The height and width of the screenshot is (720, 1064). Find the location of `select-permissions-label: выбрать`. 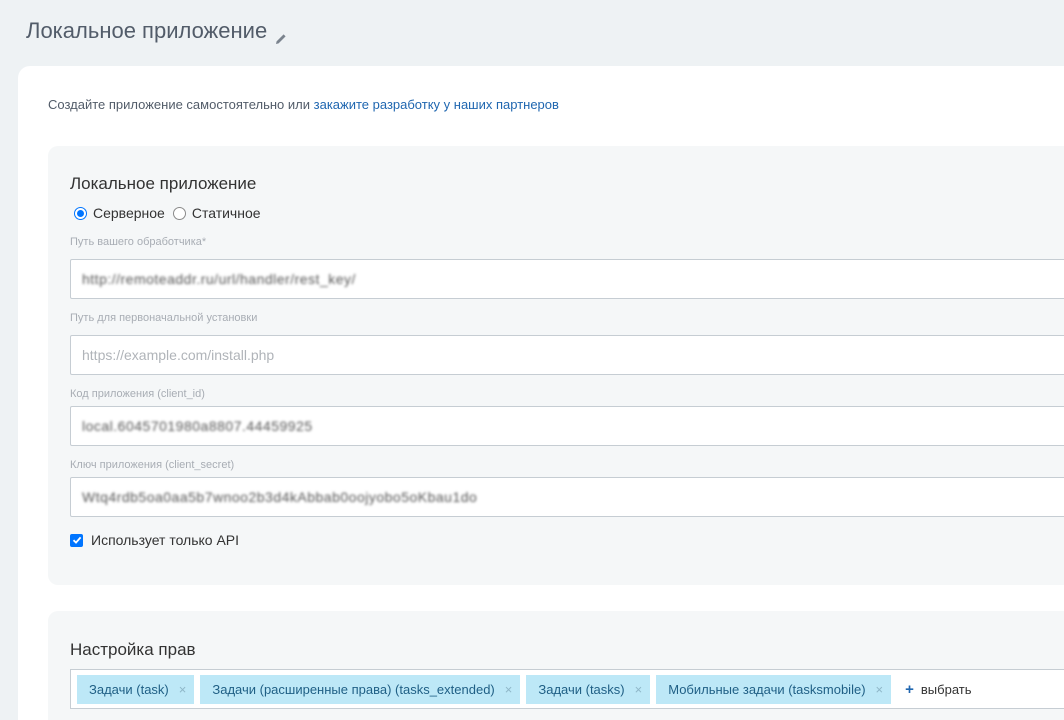

select-permissions-label: выбрать is located at coordinates (946, 689).